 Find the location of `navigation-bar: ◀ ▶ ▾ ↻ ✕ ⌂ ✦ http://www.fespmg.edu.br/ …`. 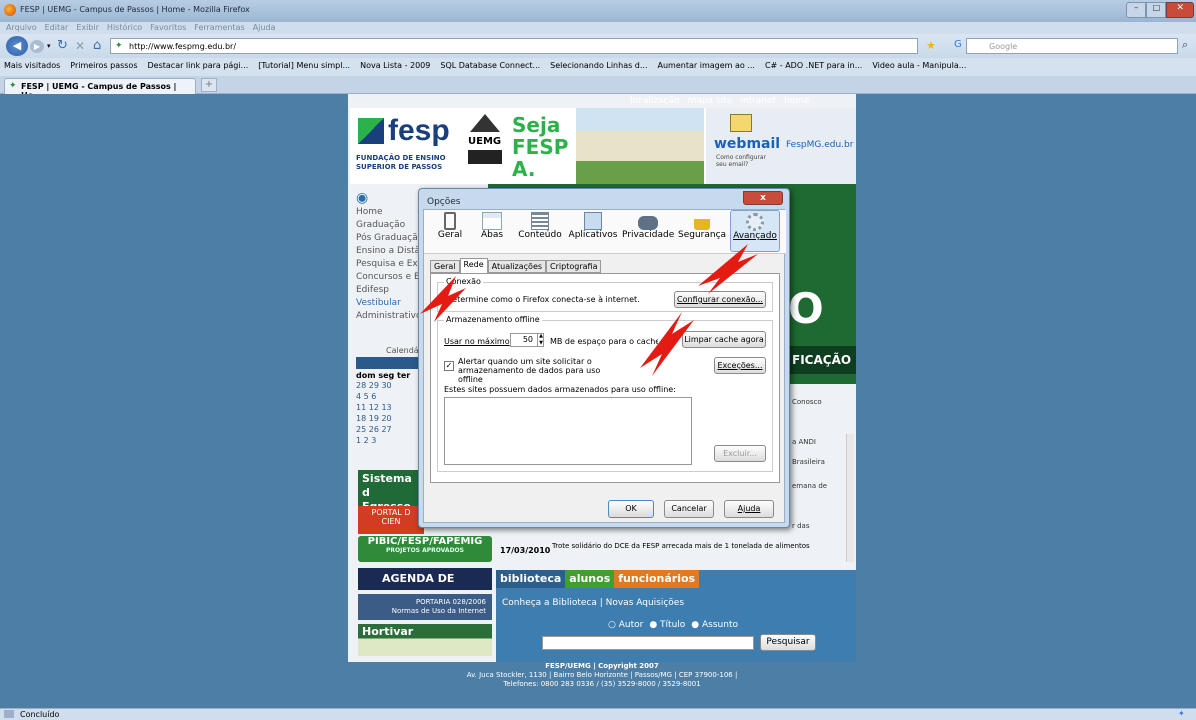

navigation-bar: ◀ ▶ ▾ ↻ ✕ ⌂ ✦ http://www.fespmg.edu.br/ … is located at coordinates (598, 46).